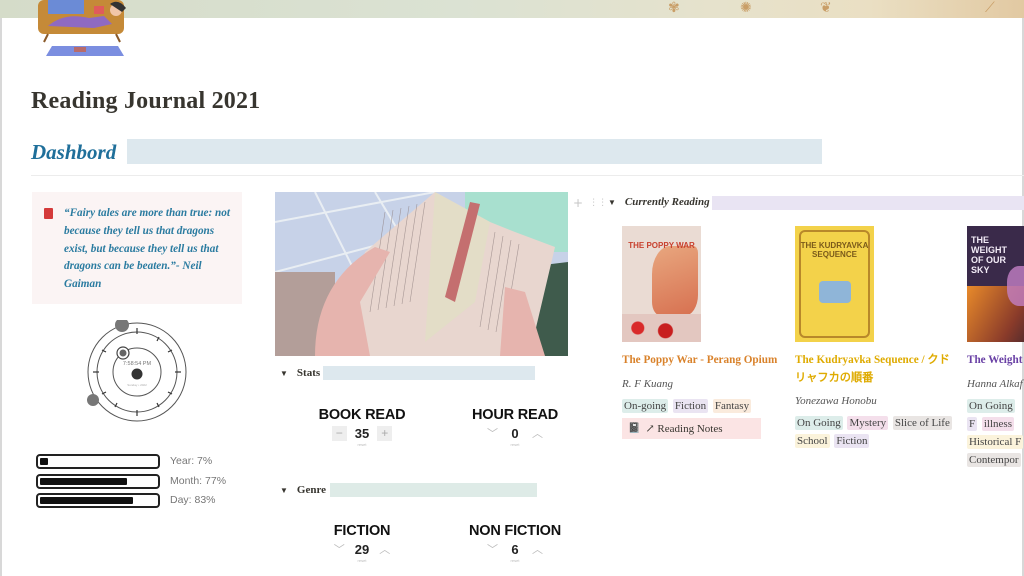 The height and width of the screenshot is (576, 1024). I want to click on reading-couch-page-icon, so click(82, 29).